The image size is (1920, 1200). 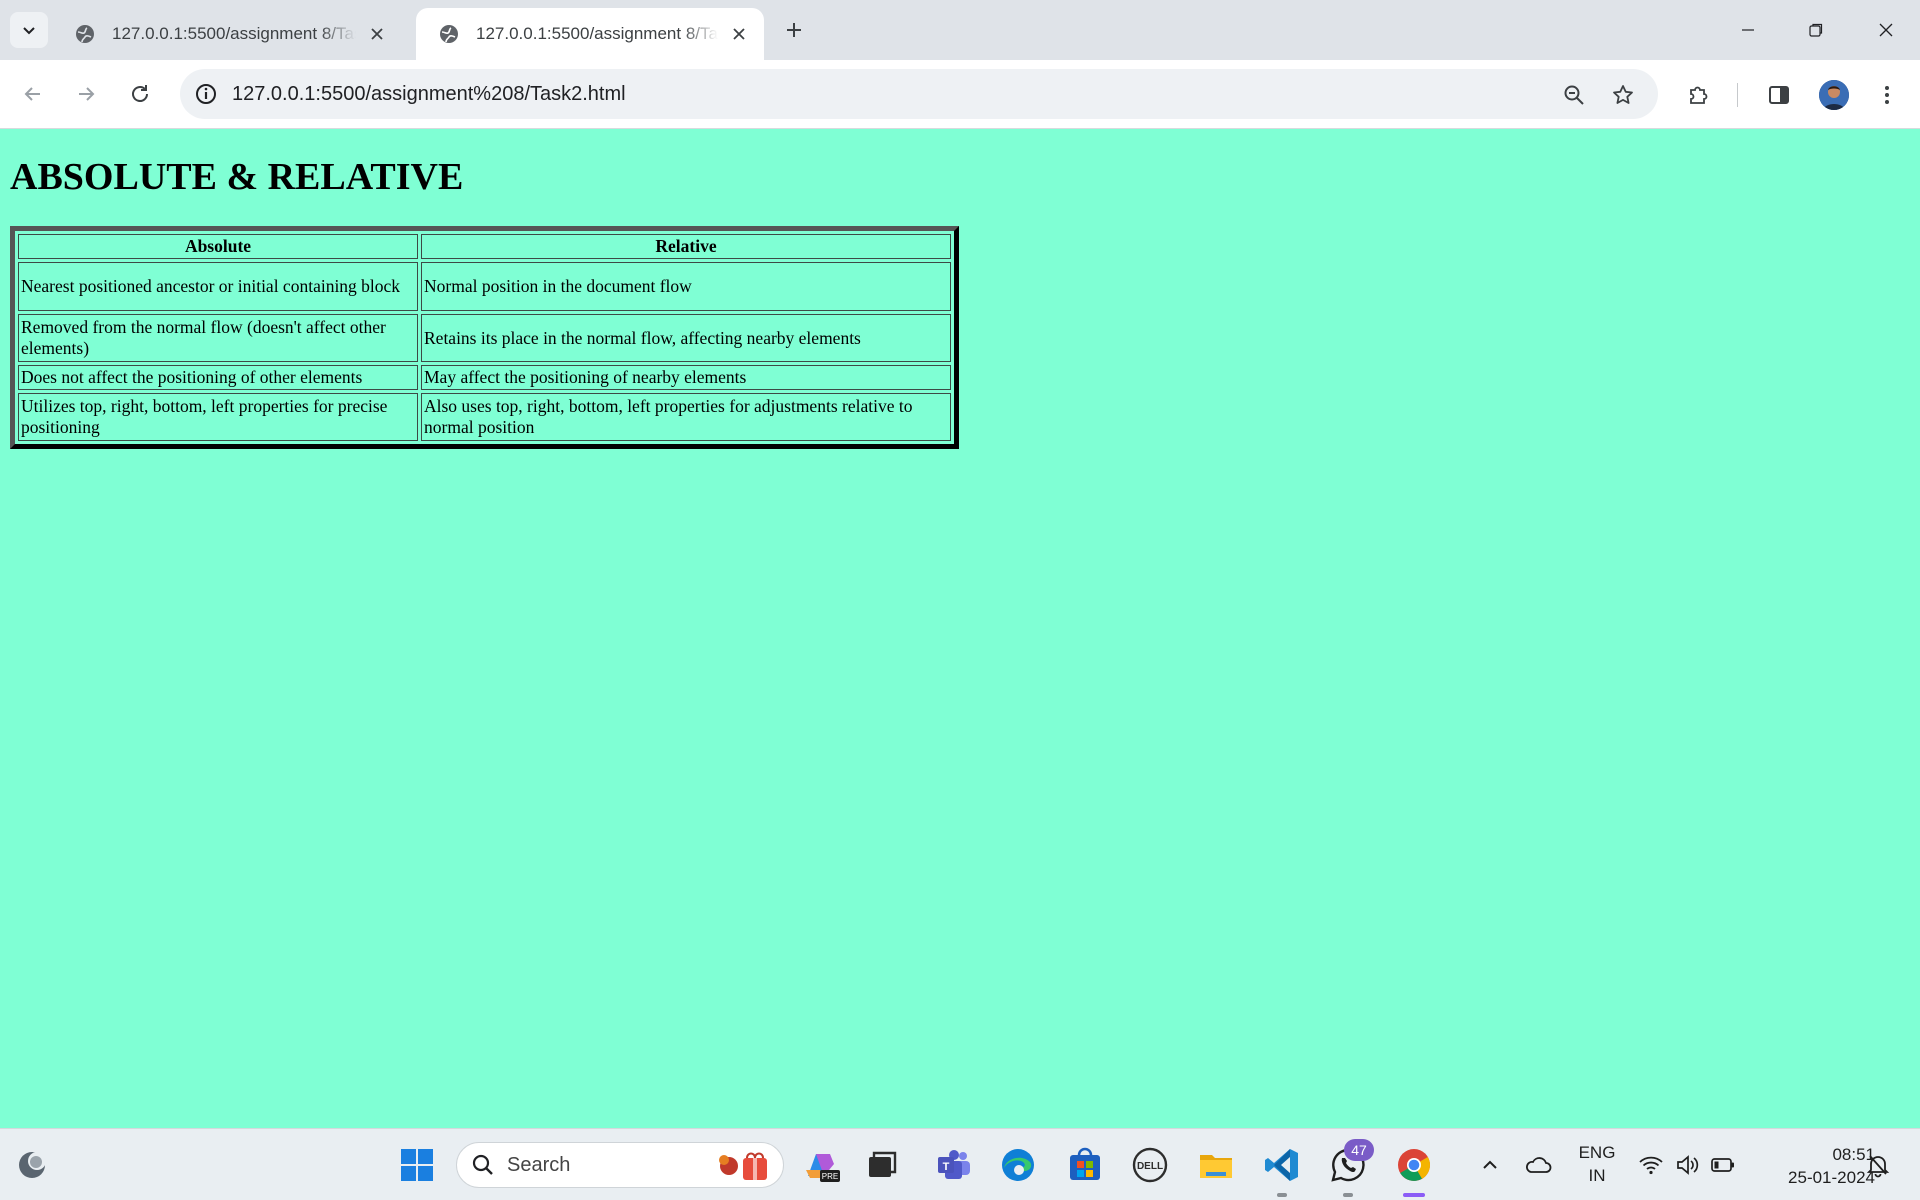 I want to click on avatar-icon, so click(x=1834, y=95).